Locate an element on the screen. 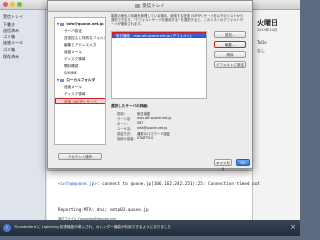  account-tree-item: ▼ info@quone.net.jp is located at coordinates (80, 24).